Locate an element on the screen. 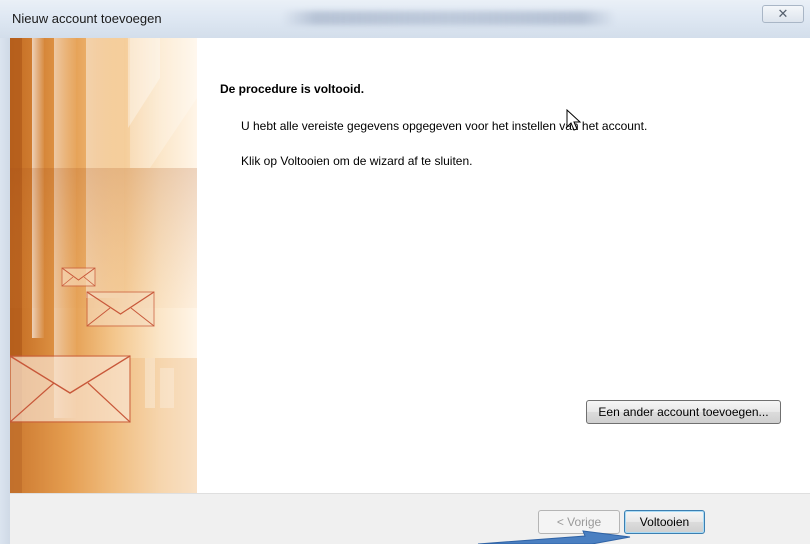  close-button: ✕ is located at coordinates (783, 14).